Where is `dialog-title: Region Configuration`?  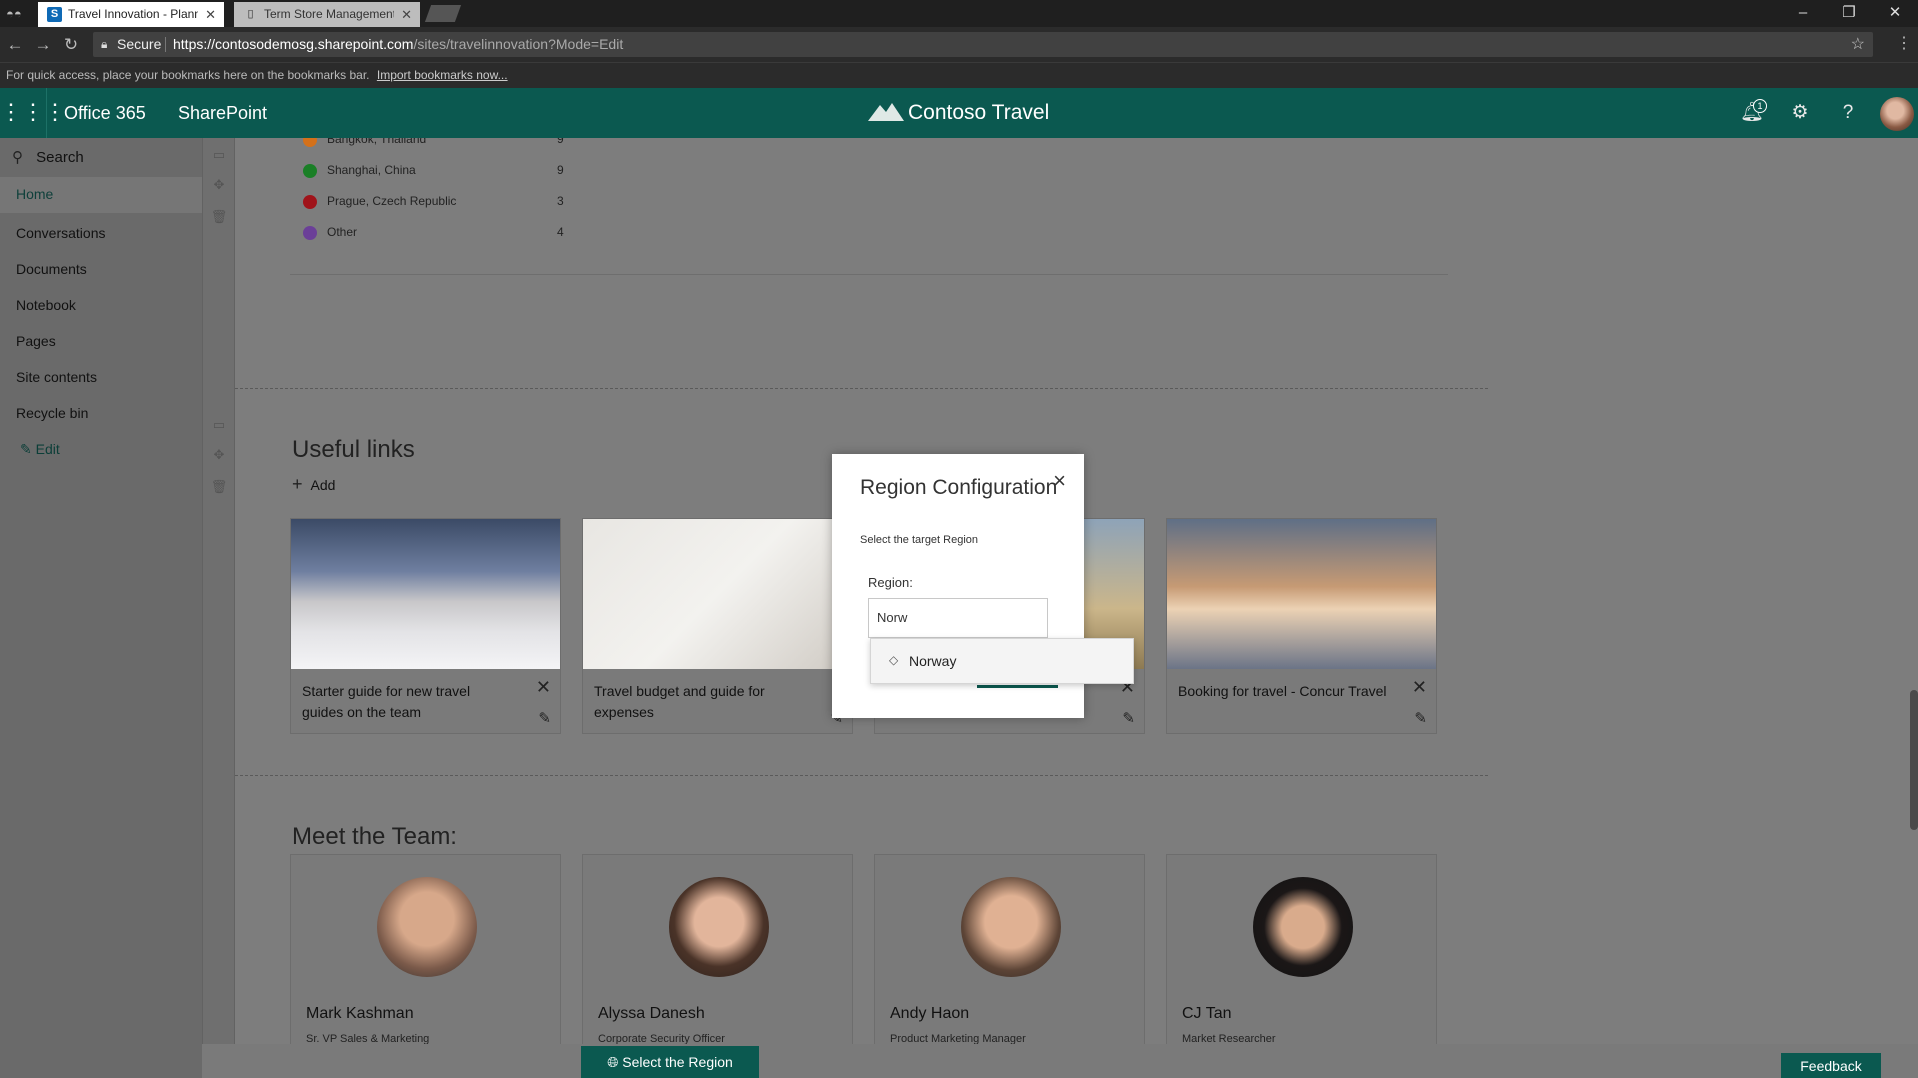 dialog-title: Region Configuration is located at coordinates (959, 487).